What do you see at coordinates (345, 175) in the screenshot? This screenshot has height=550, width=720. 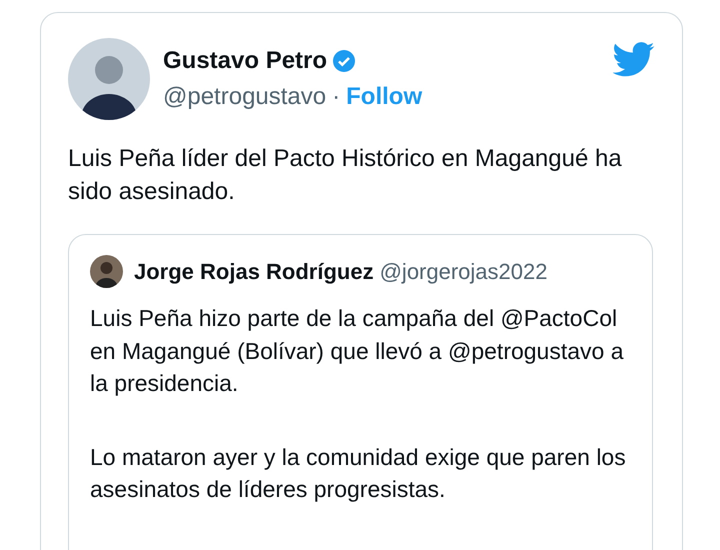 I see `tweet-text: Luis Peña líder del Pacto Histórico en Magangué ha sido asesinado.` at bounding box center [345, 175].